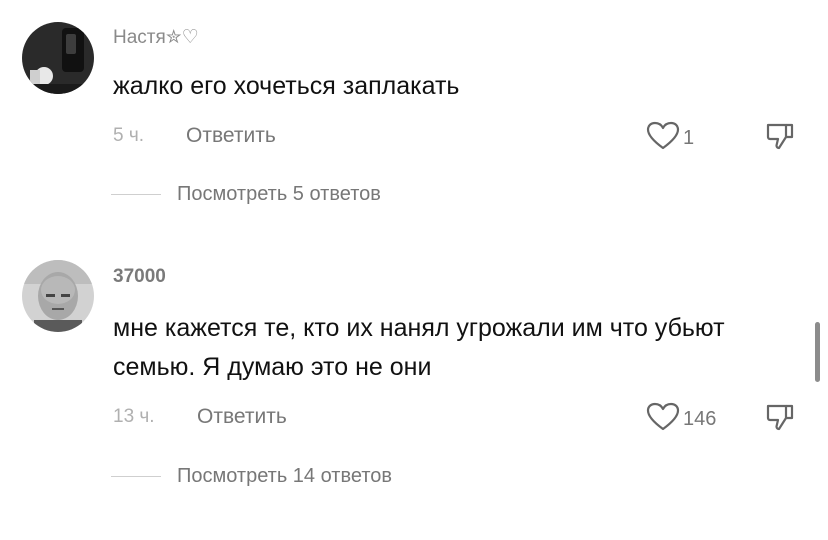 This screenshot has height=540, width=828. I want to click on username-text: 37000, so click(139, 276).